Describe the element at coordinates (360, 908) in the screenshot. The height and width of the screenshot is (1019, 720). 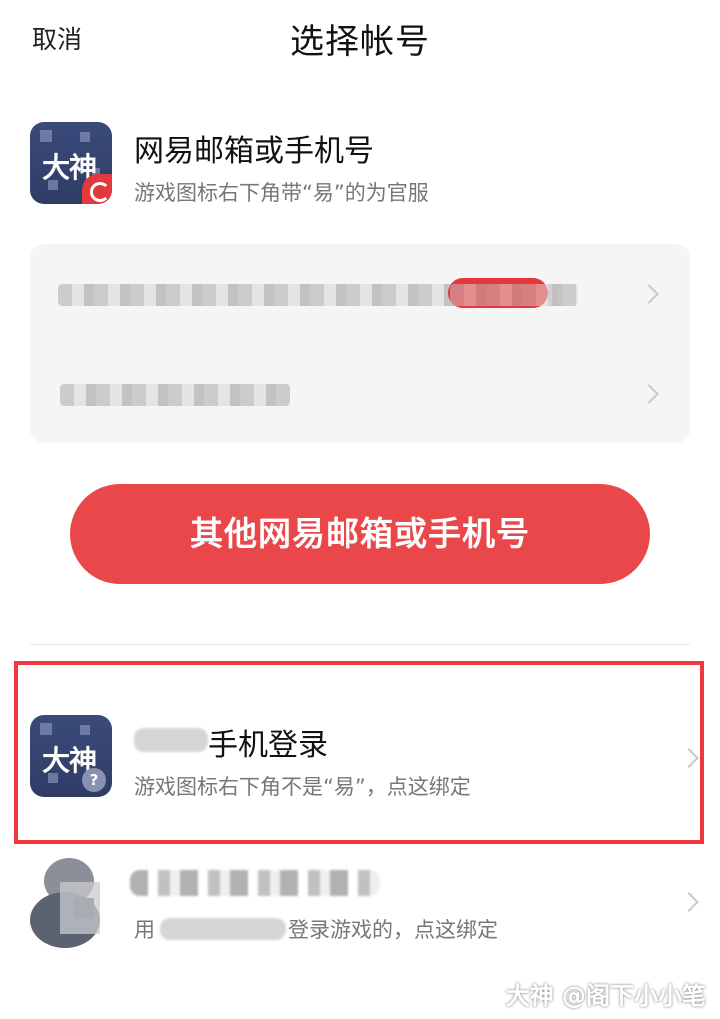
I see `qq-login-option` at that location.